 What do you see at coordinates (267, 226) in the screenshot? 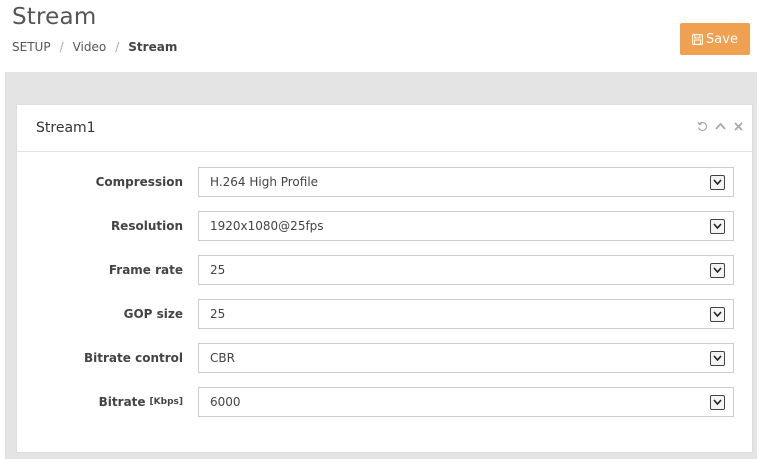
I see `select-value: 1920x1080@25fps` at bounding box center [267, 226].